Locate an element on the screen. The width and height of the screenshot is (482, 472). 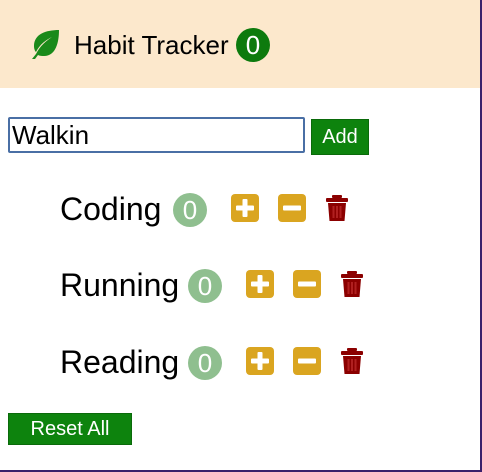
leaf-icon is located at coordinates (45, 44).